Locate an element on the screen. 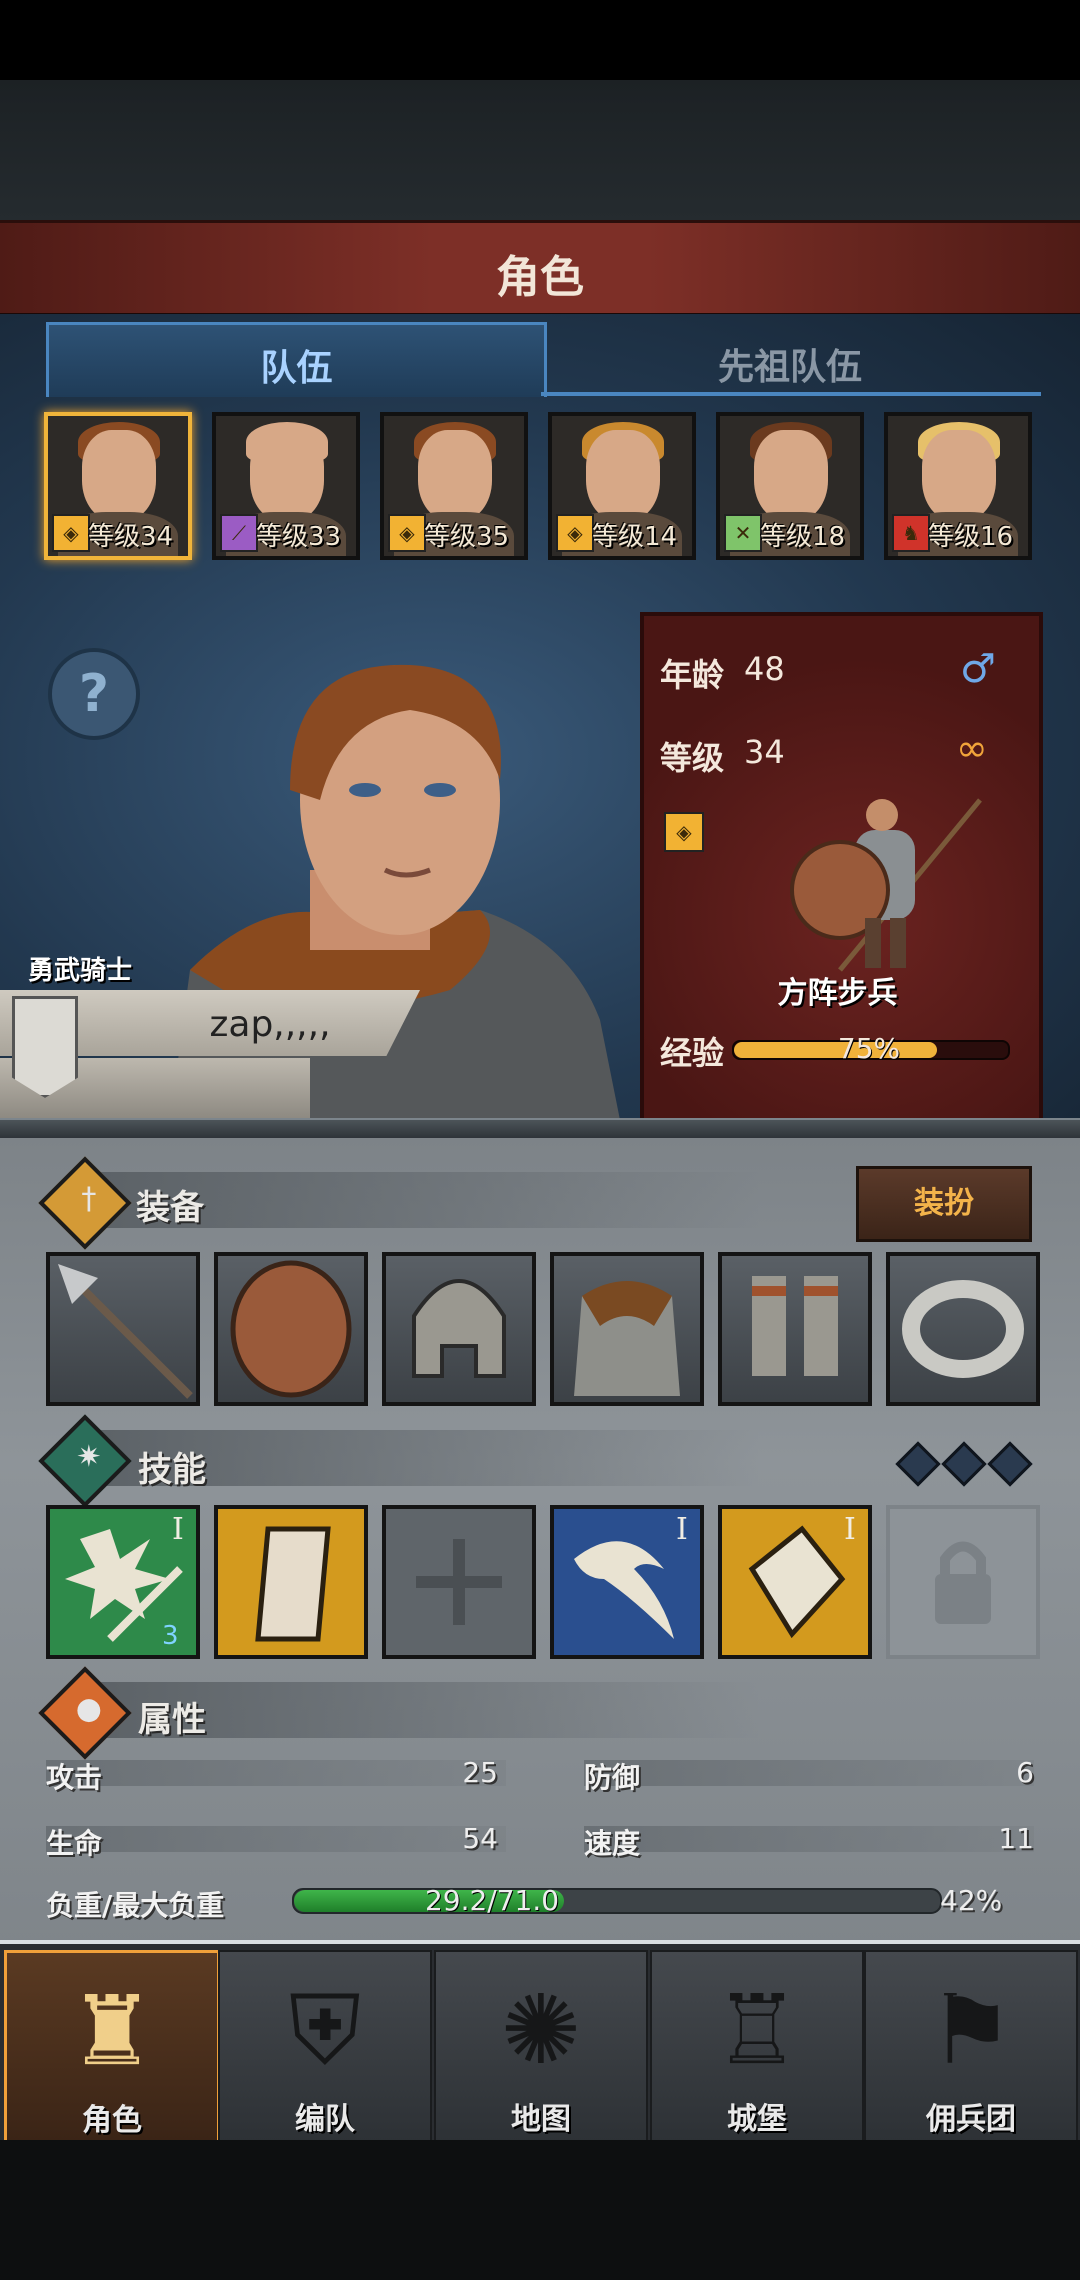  defense-value: 6 is located at coordinates (1025, 1772).